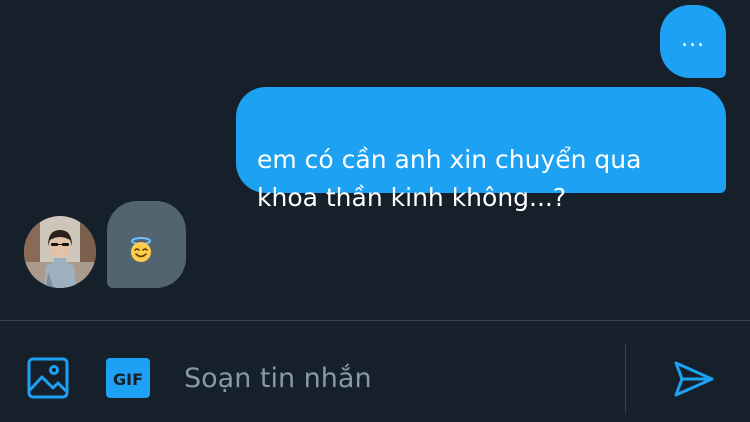 Image resolution: width=750 pixels, height=422 pixels. Describe the element at coordinates (394, 378) in the screenshot. I see `message-input` at that location.